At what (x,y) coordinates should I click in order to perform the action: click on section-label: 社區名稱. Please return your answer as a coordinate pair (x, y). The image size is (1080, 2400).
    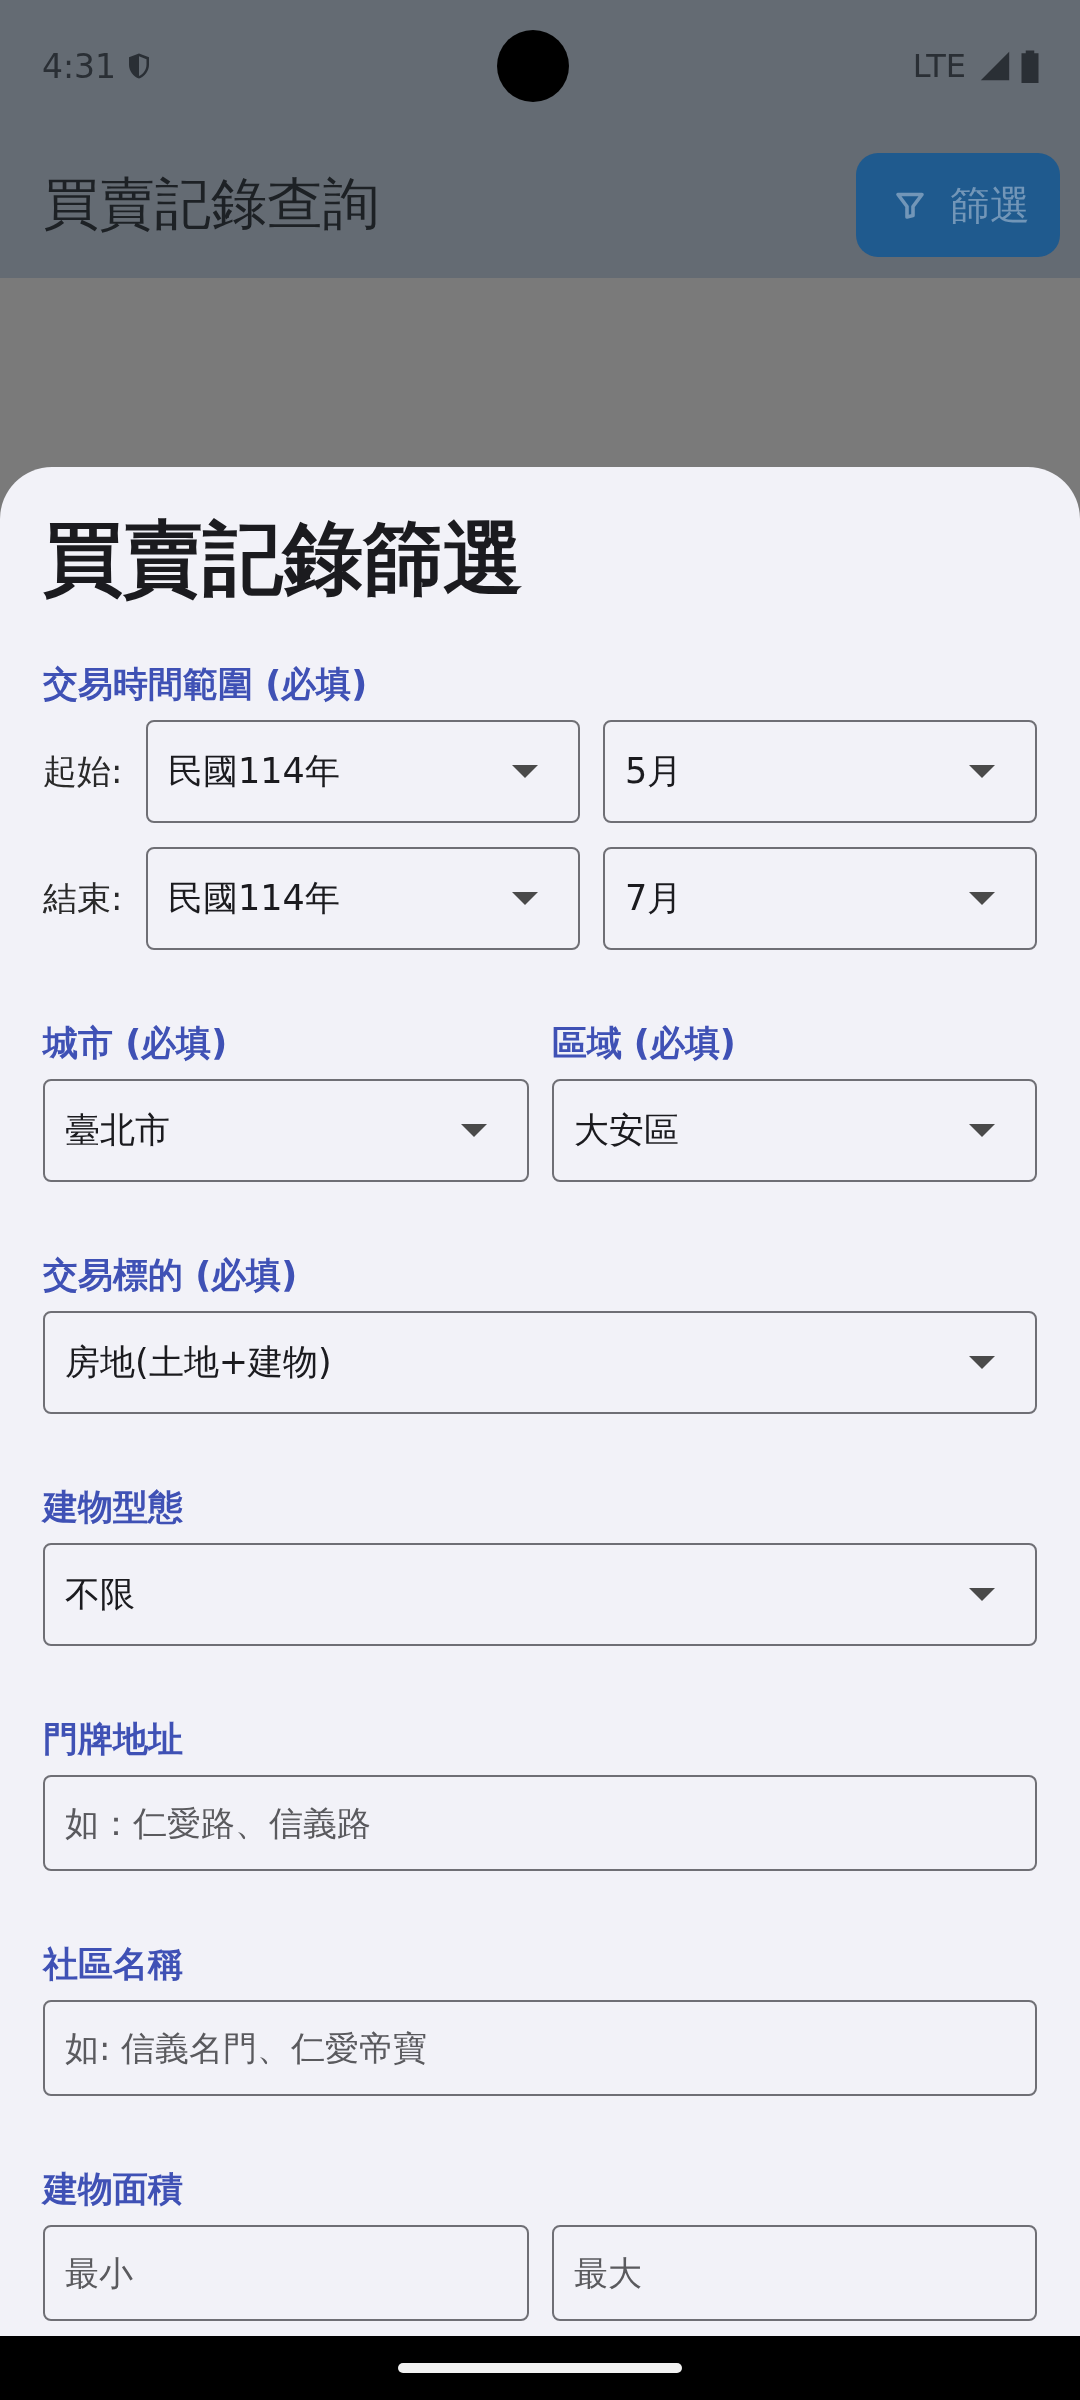
    Looking at the image, I should click on (113, 1964).